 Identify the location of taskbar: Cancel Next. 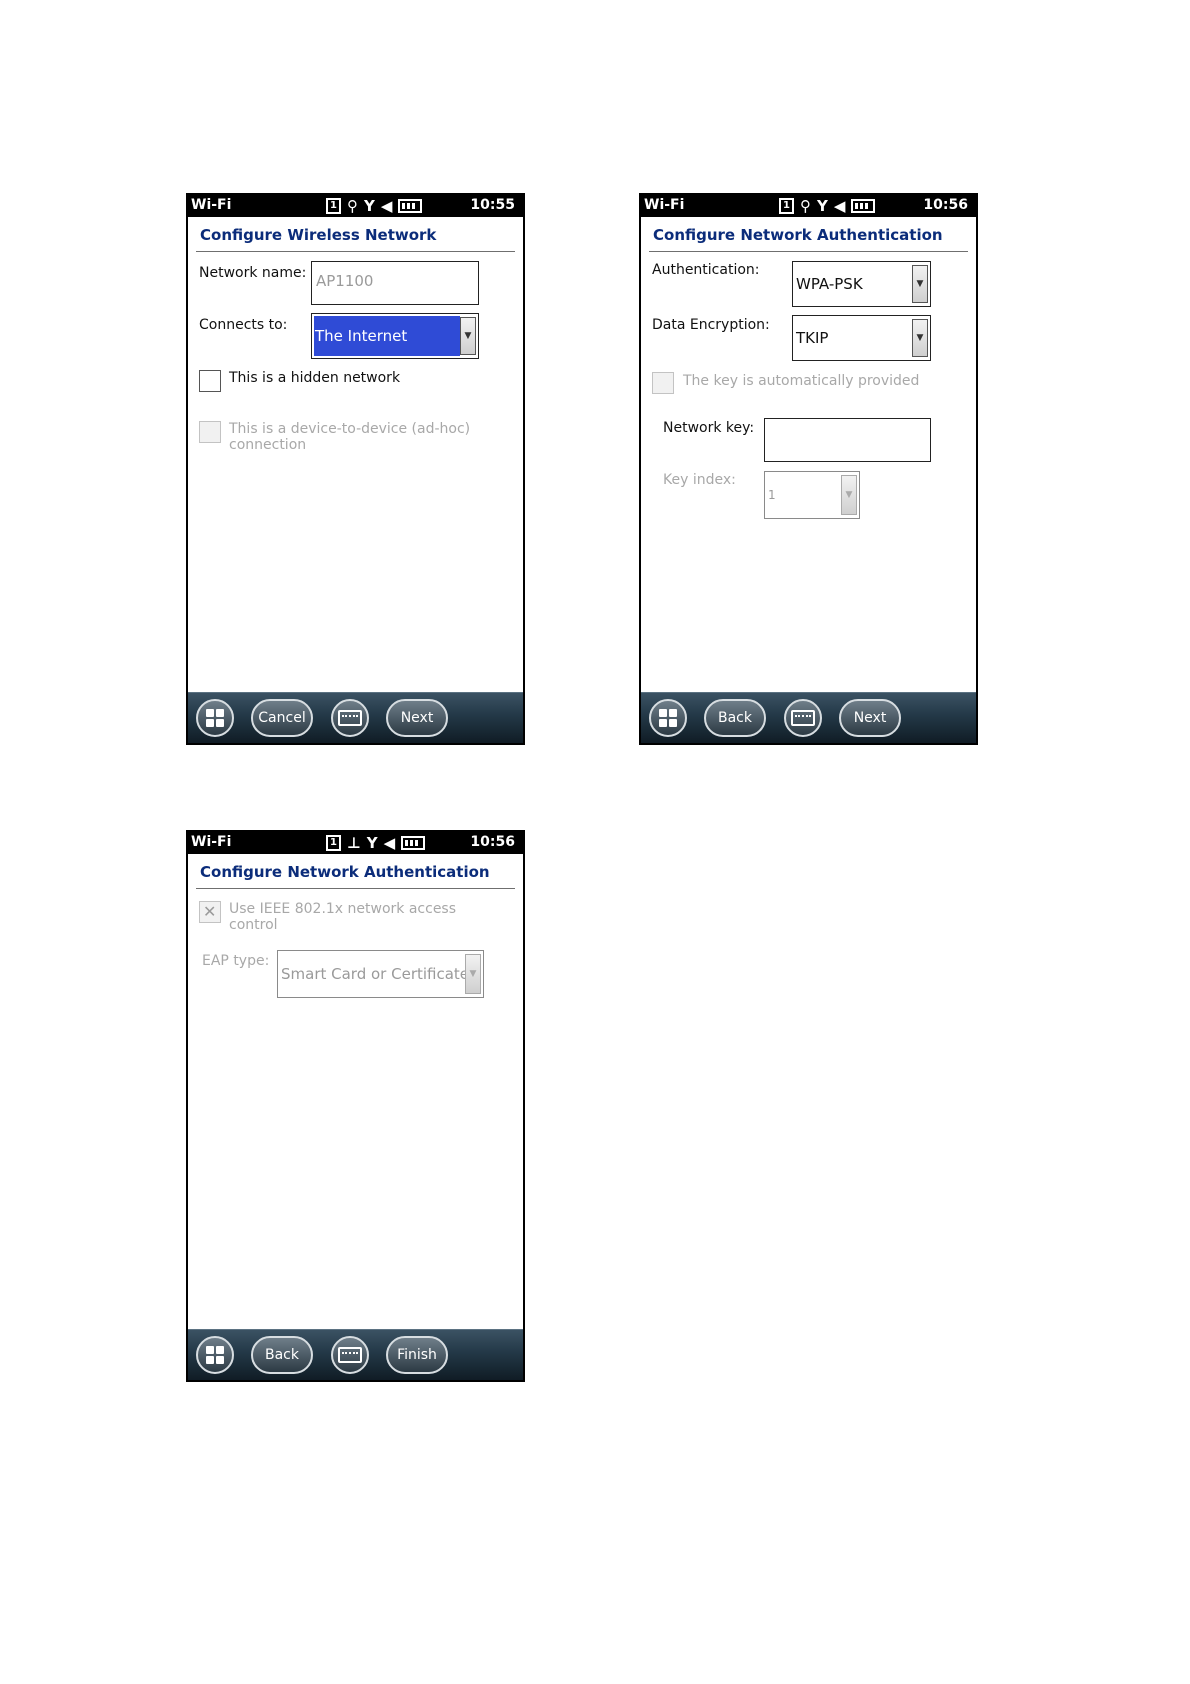
(355, 717).